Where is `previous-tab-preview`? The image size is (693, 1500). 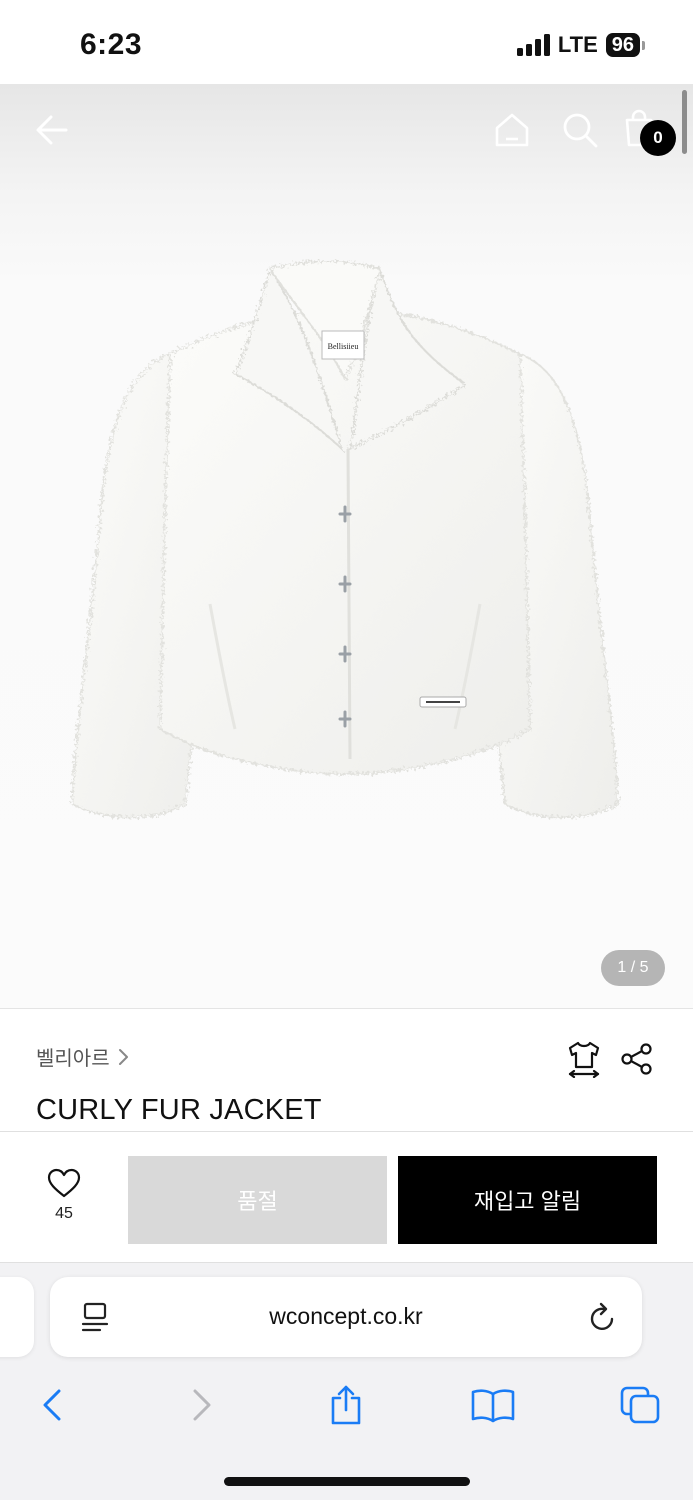
previous-tab-preview is located at coordinates (17, 1317).